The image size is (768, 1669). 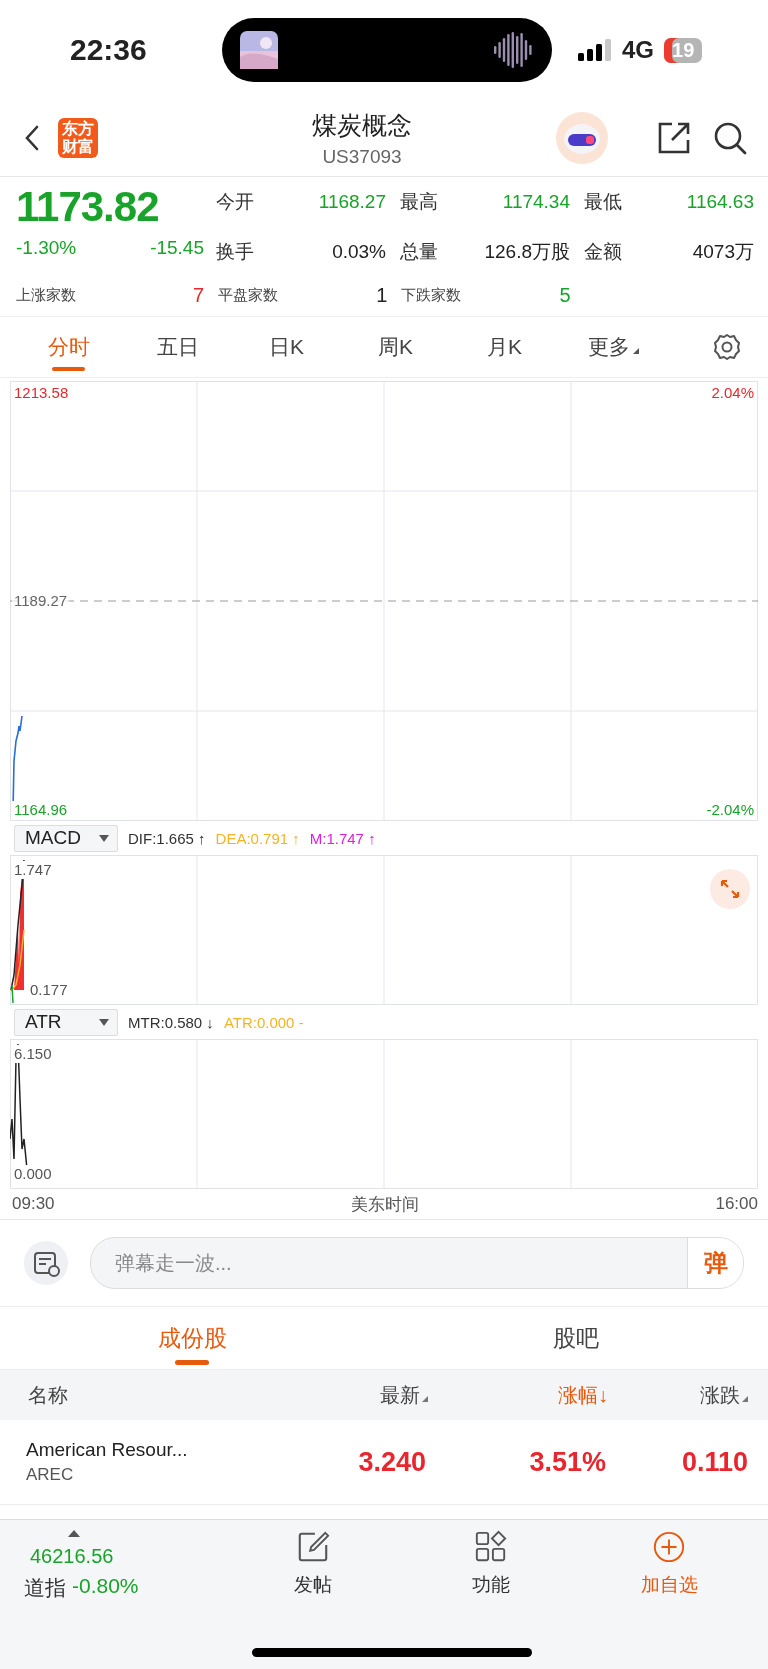 I want to click on stat-value: 0.03%, so click(x=359, y=252).